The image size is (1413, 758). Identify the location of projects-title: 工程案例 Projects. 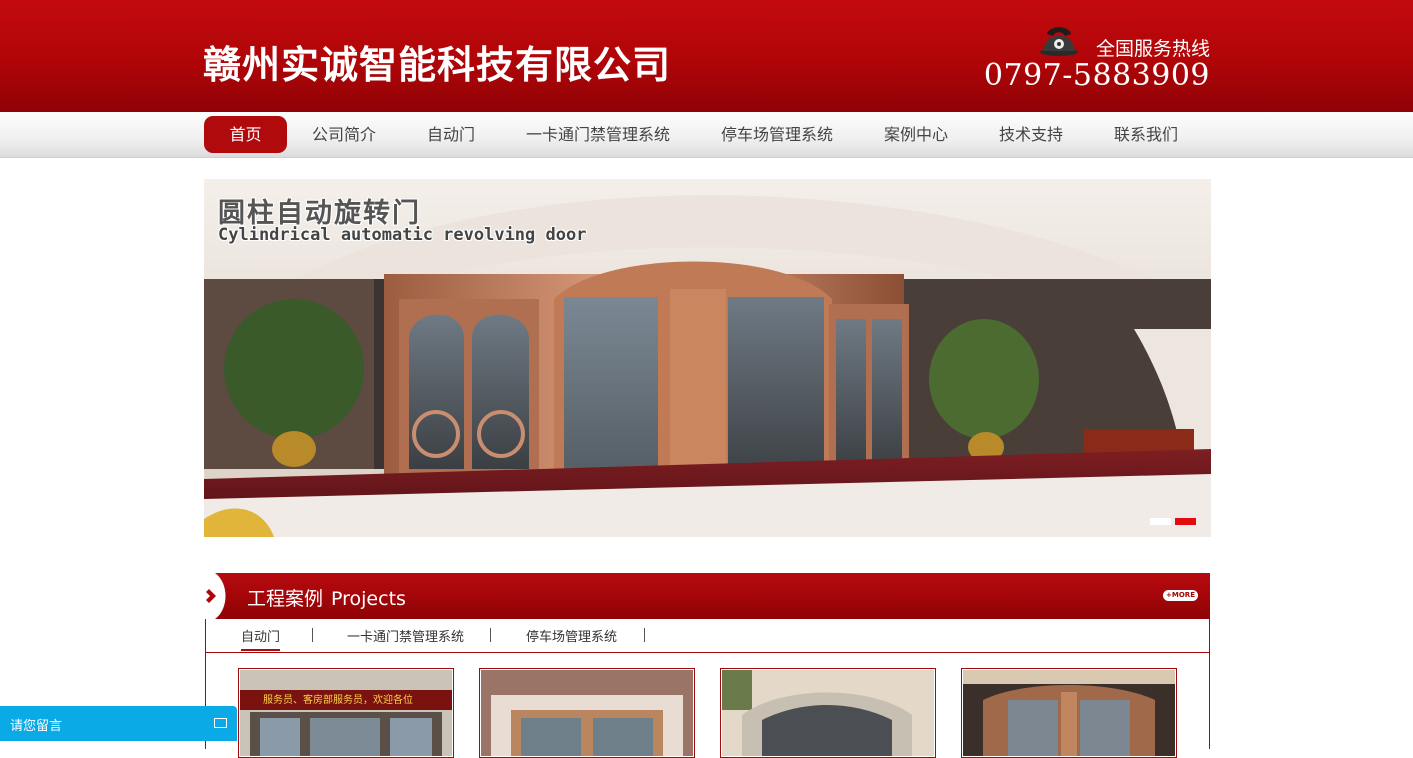
(326, 597).